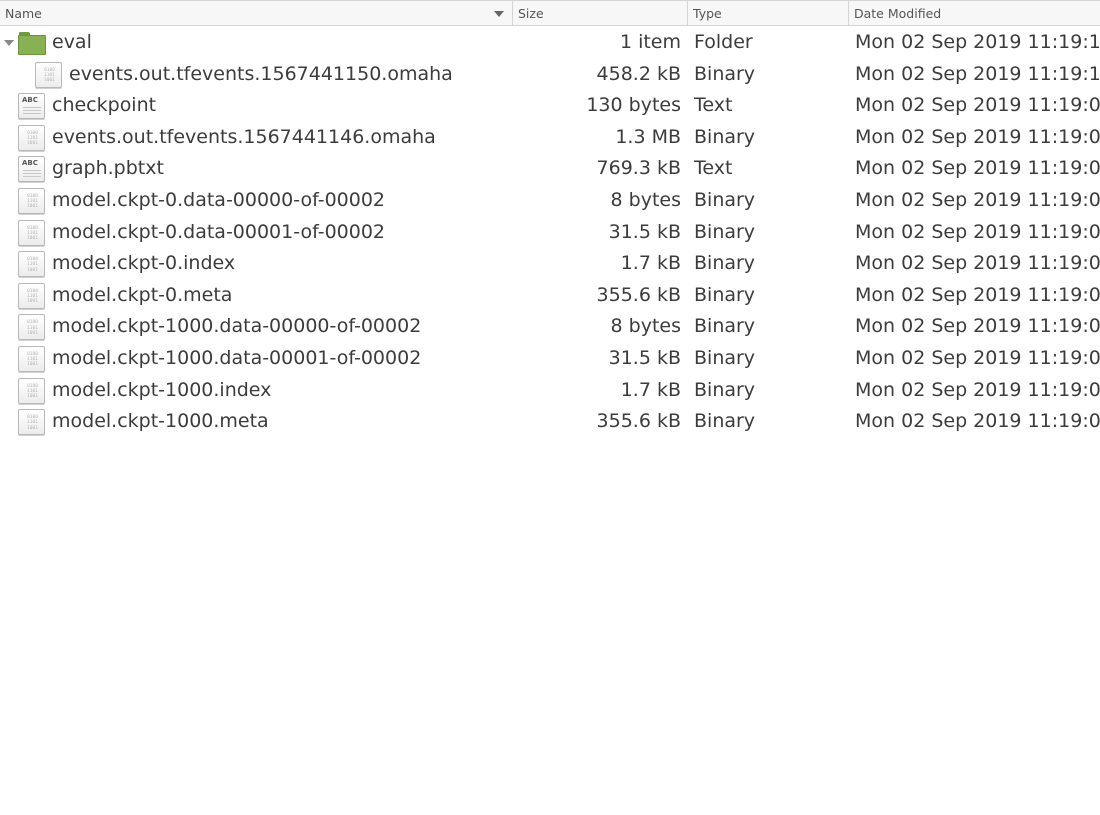  Describe the element at coordinates (9, 43) in the screenshot. I see `expander-open-icon` at that location.